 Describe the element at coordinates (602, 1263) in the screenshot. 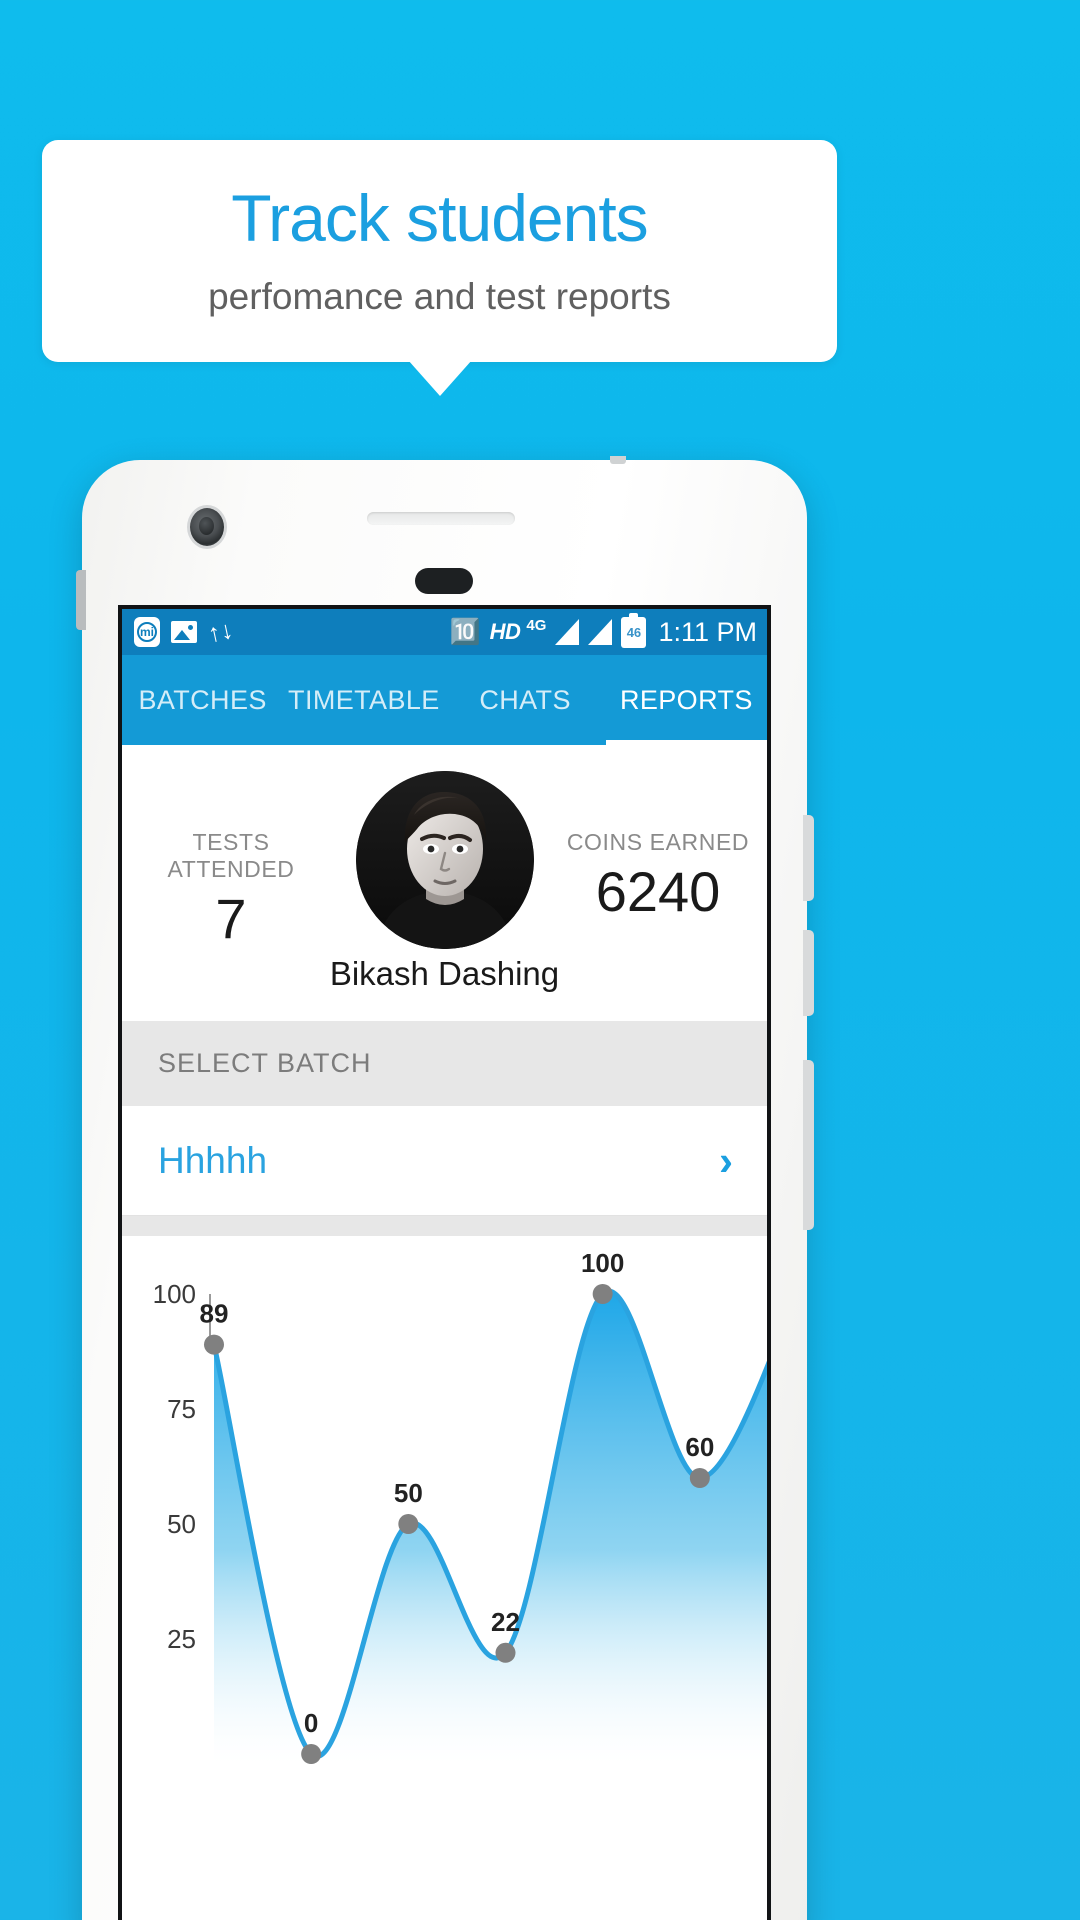

I see `chart-point-label: 100` at that location.